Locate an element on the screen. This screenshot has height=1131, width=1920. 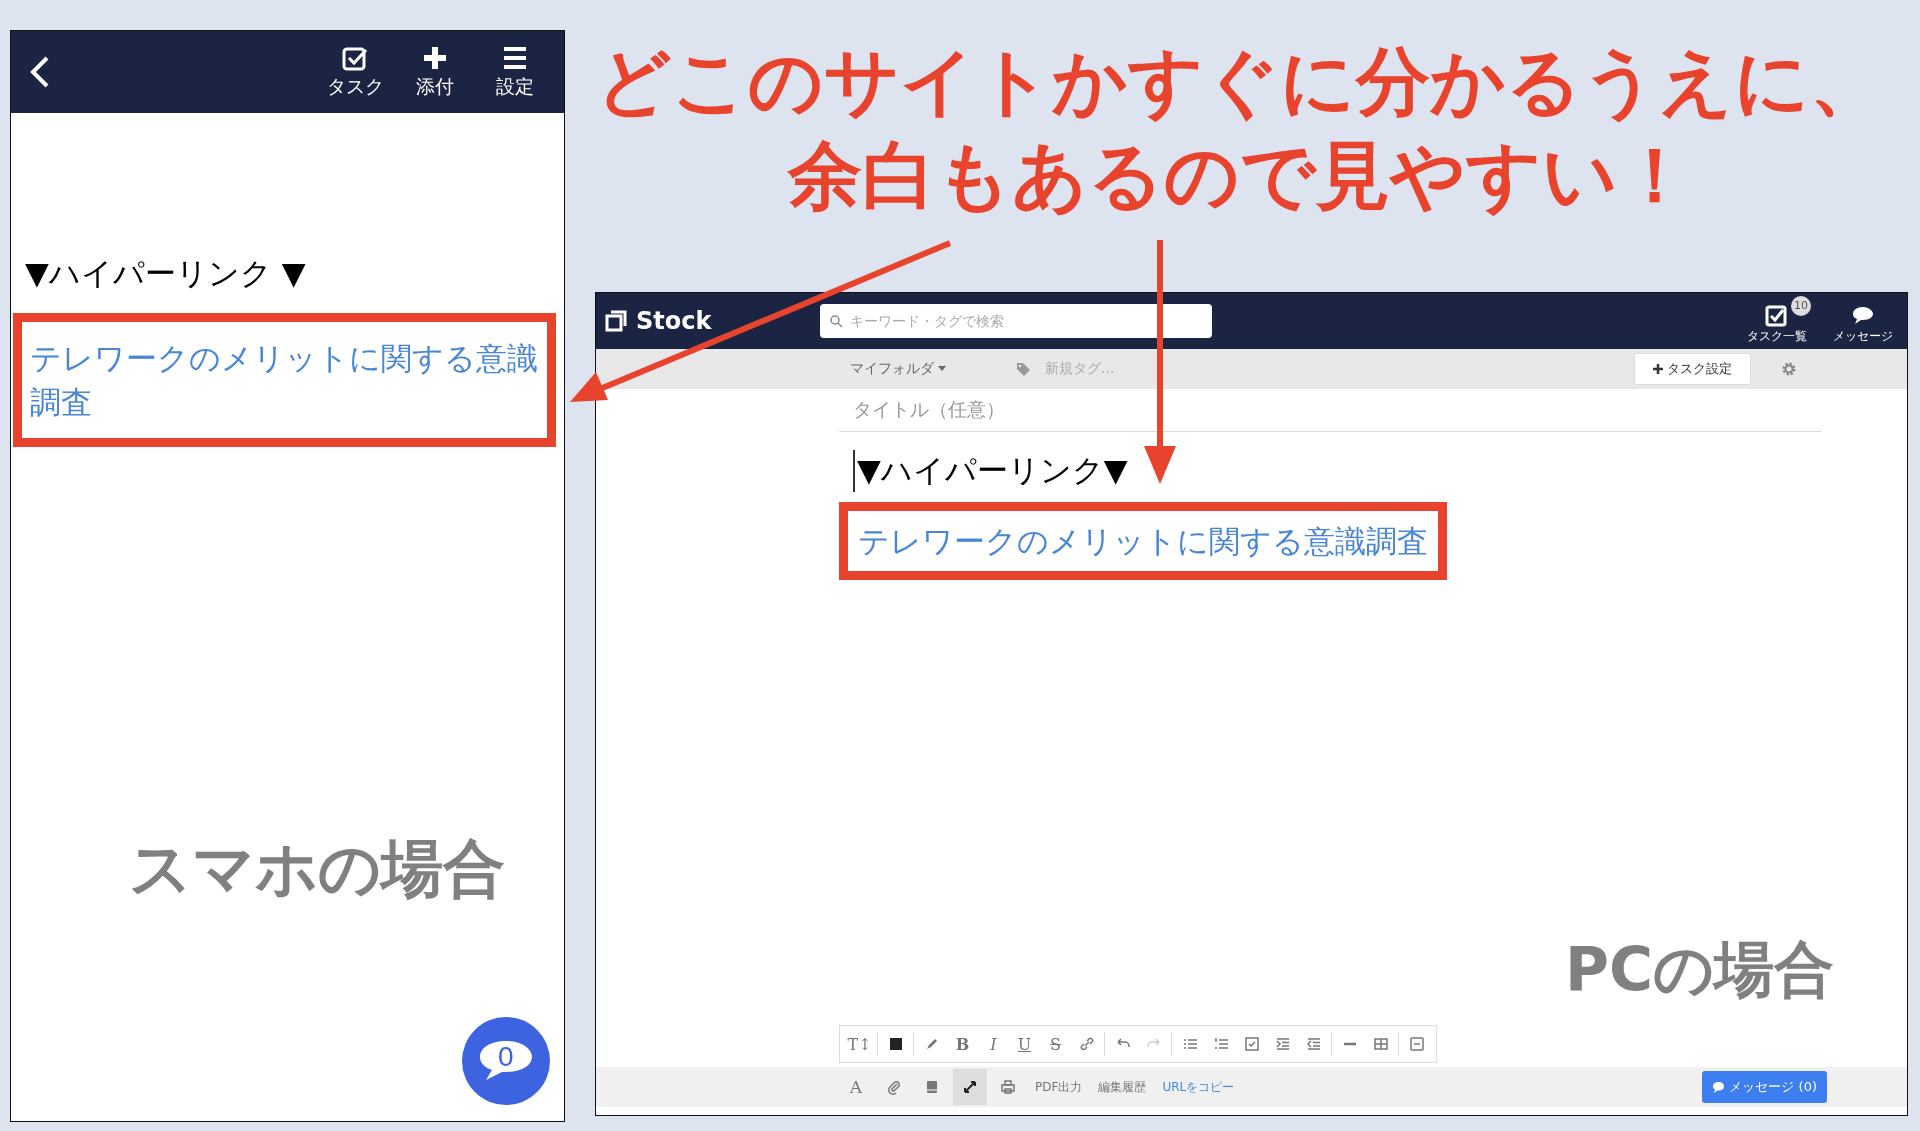
book-icon is located at coordinates (932, 1087).